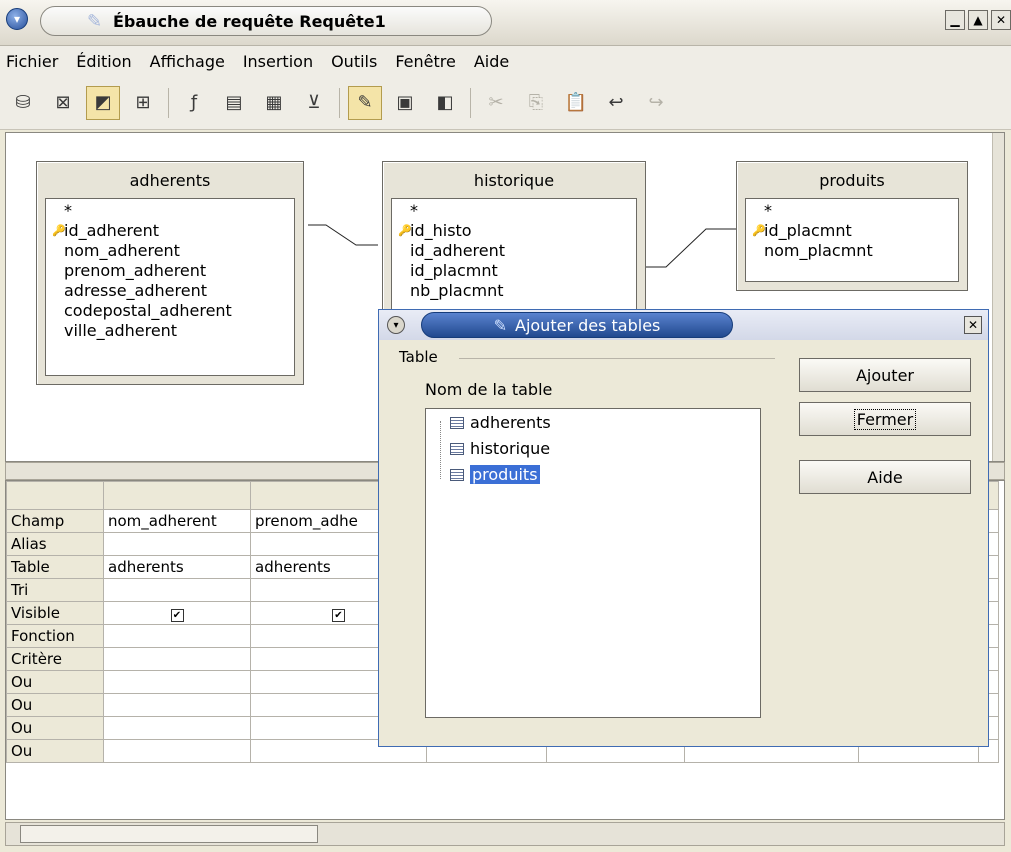 This screenshot has width=1011, height=852. Describe the element at coordinates (514, 231) in the screenshot. I see `field-item: 🔑 id_histo` at that location.